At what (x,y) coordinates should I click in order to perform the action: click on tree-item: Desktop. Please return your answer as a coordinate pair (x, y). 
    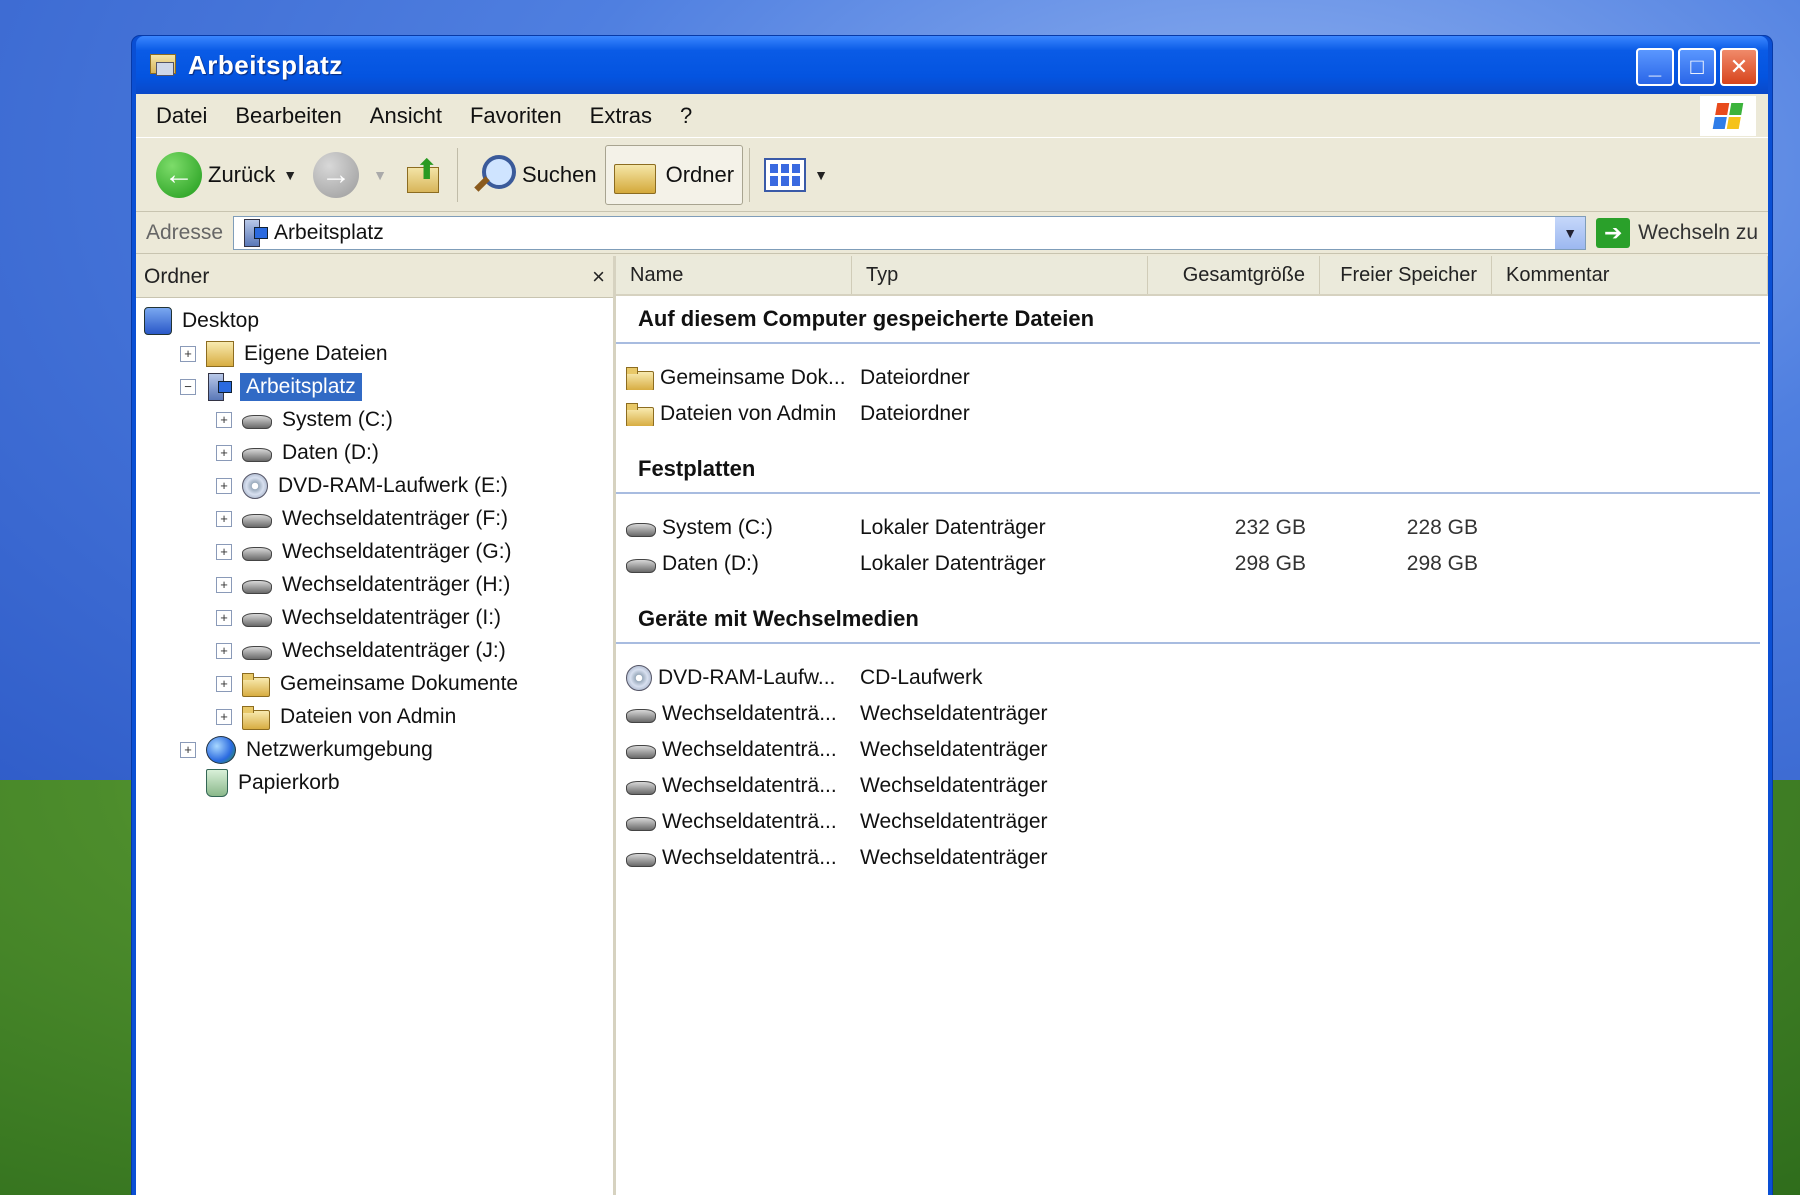
    Looking at the image, I should click on (374, 320).